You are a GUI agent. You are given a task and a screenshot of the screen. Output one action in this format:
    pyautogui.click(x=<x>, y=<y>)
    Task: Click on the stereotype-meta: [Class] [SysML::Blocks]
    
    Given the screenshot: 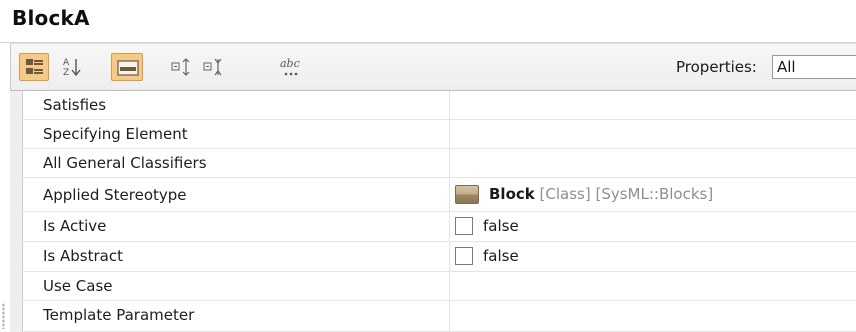 What is the action you would take?
    pyautogui.click(x=626, y=194)
    